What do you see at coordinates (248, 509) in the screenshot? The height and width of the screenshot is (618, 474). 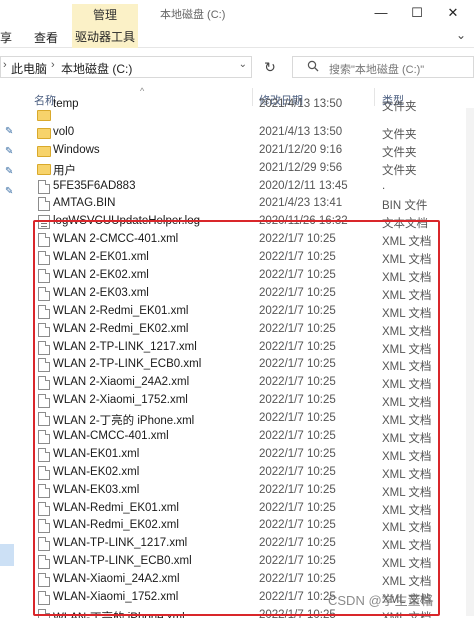 I see `file-row: WLAN-Redmi_EK01.xml 2022/1/7 10:25 XML 文档` at bounding box center [248, 509].